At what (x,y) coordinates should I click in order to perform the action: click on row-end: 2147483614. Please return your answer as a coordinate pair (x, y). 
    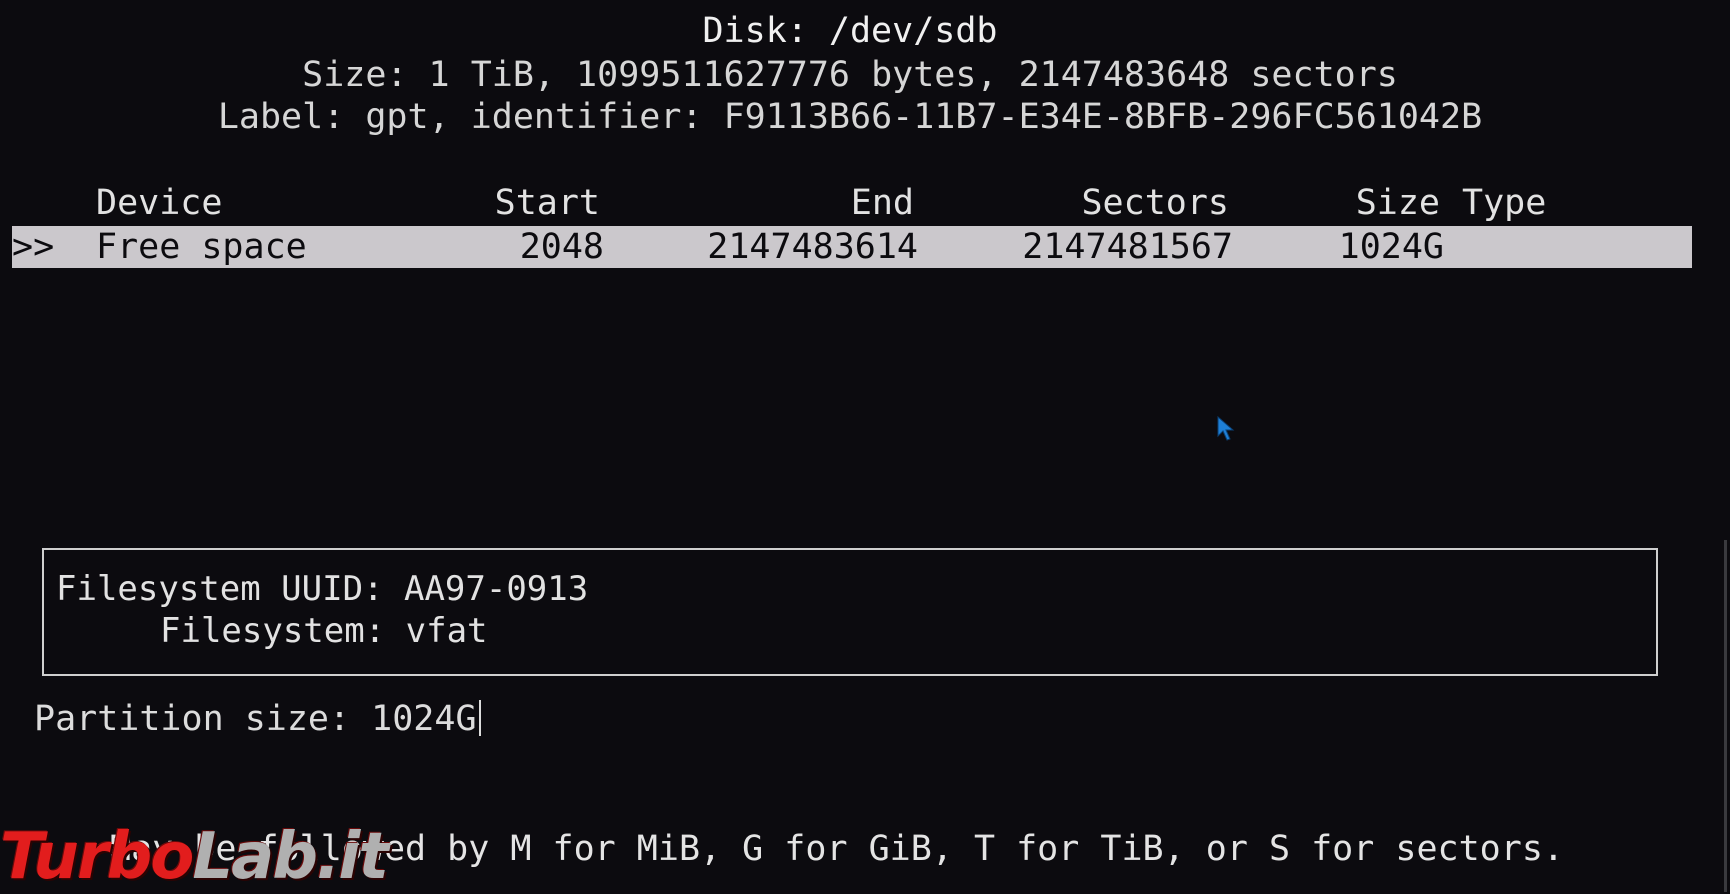
    Looking at the image, I should click on (812, 247).